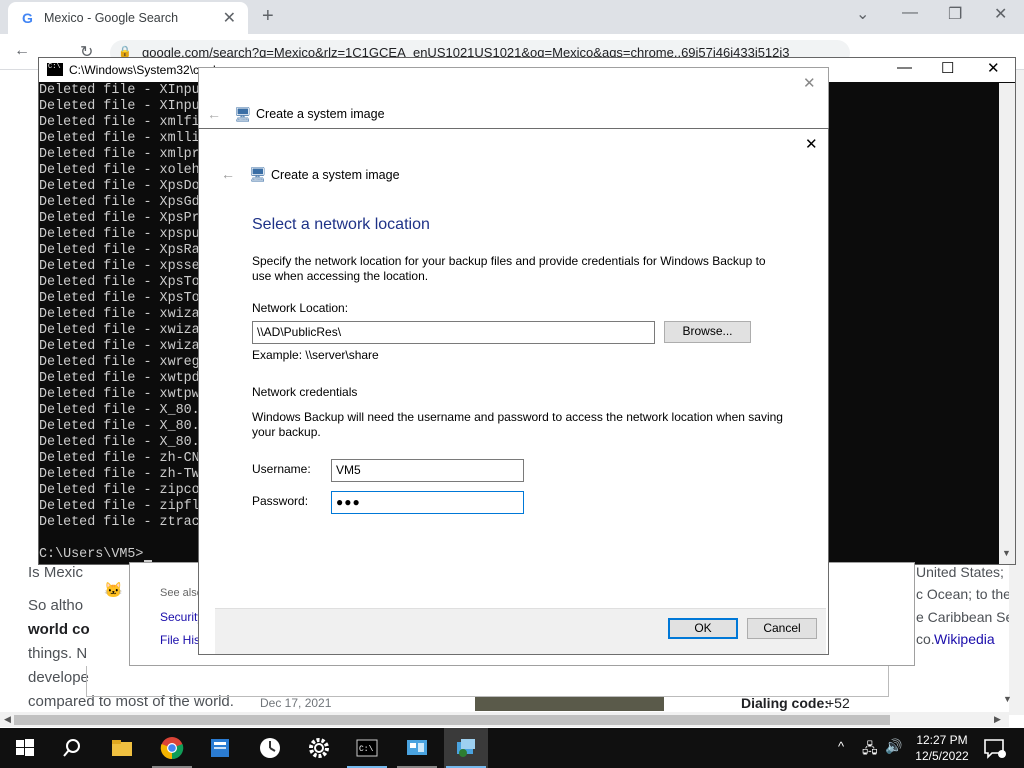 The height and width of the screenshot is (768, 1024). What do you see at coordinates (119, 122) in the screenshot?
I see `cmd-output-line: Deleted file - xmlfi` at bounding box center [119, 122].